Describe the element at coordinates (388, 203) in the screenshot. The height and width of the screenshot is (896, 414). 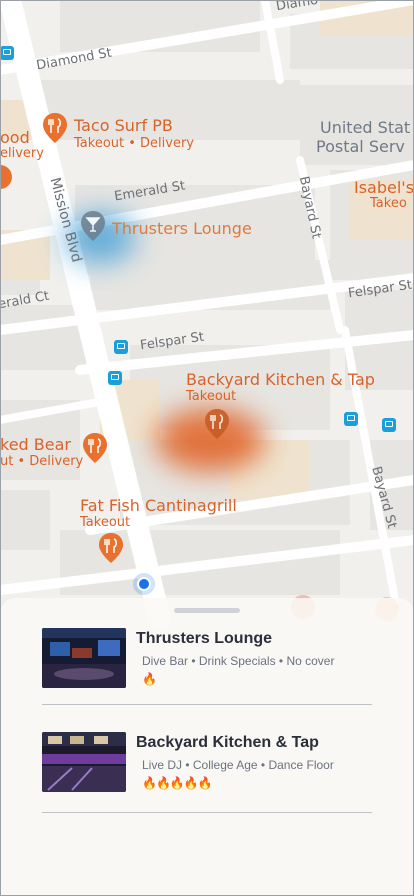
I see `place-sub-isabels: Takeo` at that location.